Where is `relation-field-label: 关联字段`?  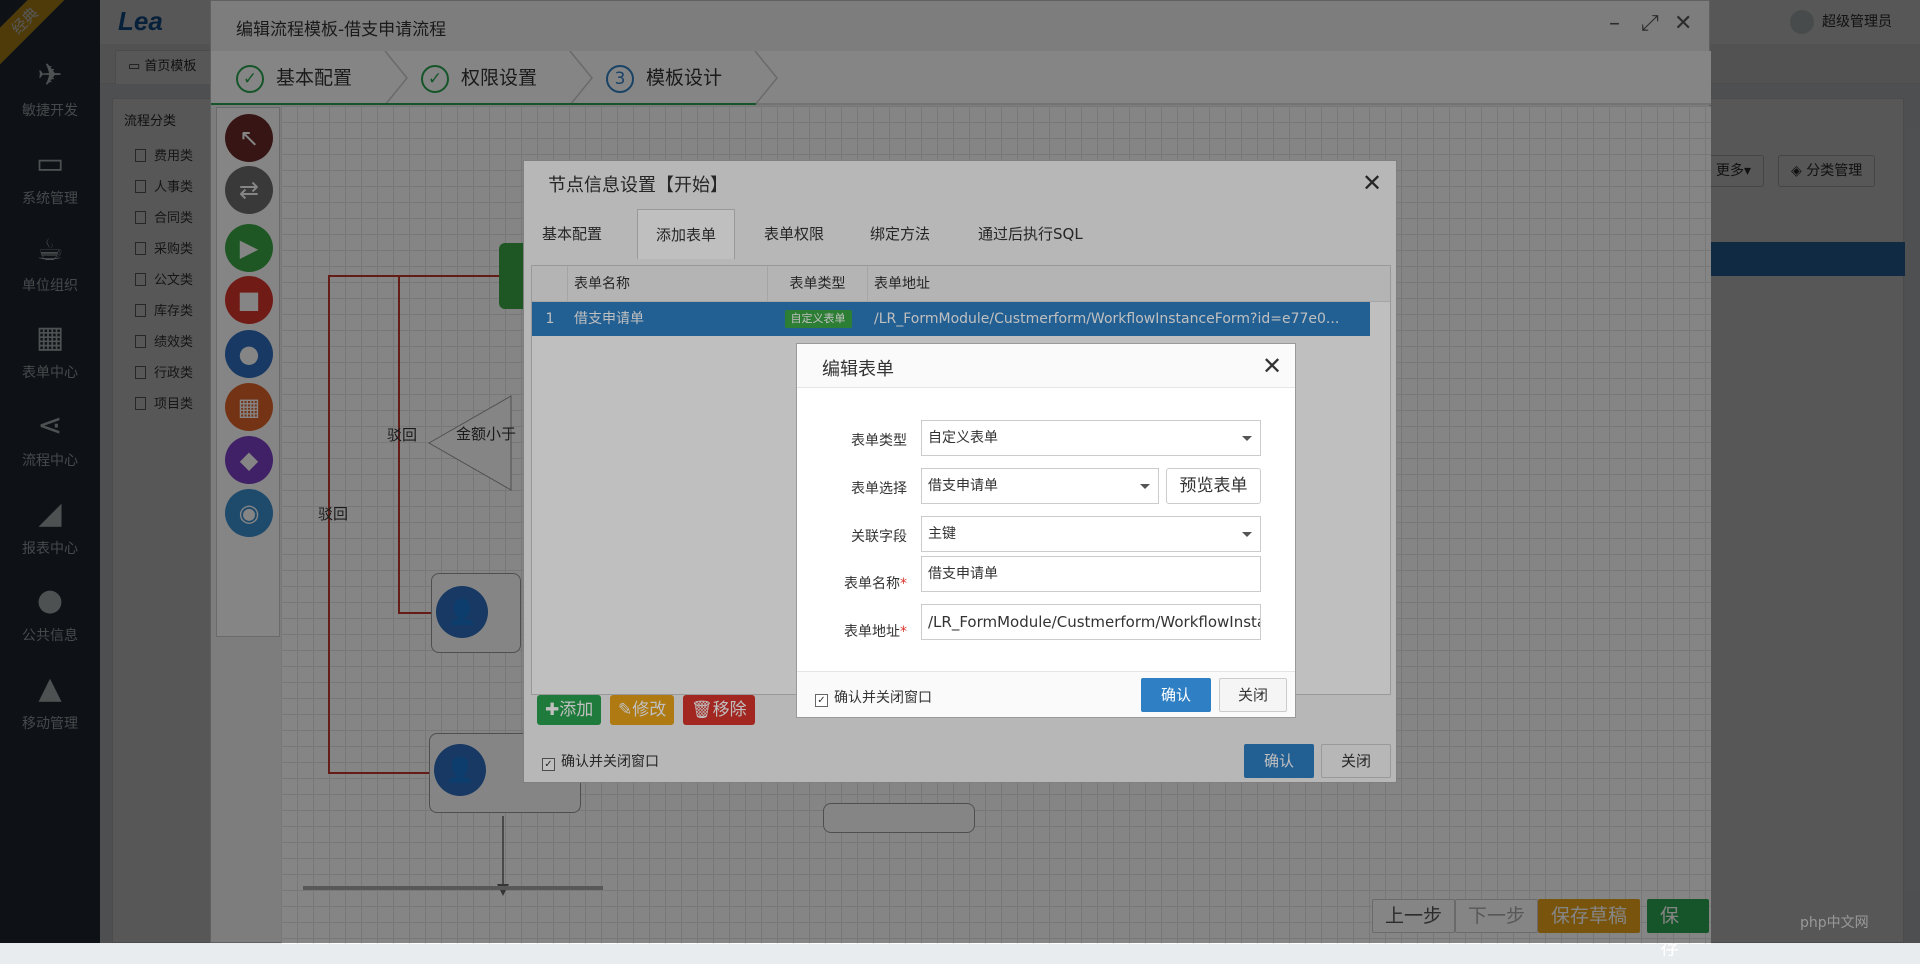
relation-field-label: 关联字段 is located at coordinates (879, 537).